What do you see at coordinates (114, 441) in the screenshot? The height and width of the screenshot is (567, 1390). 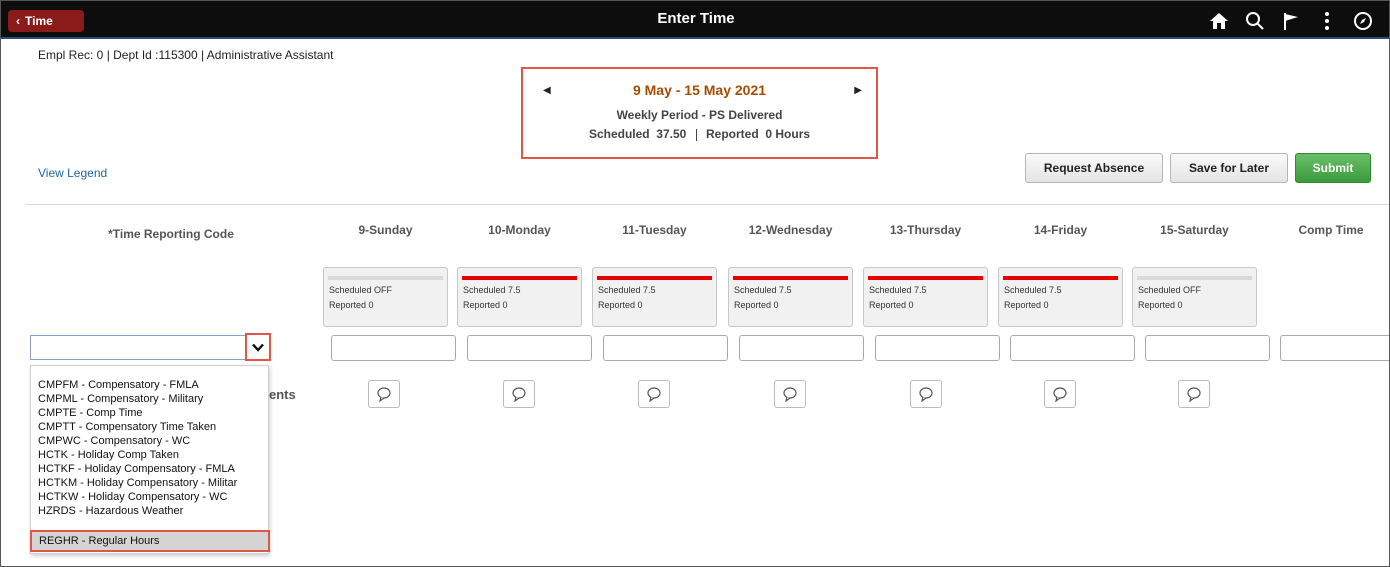 I see `trc-option: CMPWC - Compensatory - WC` at bounding box center [114, 441].